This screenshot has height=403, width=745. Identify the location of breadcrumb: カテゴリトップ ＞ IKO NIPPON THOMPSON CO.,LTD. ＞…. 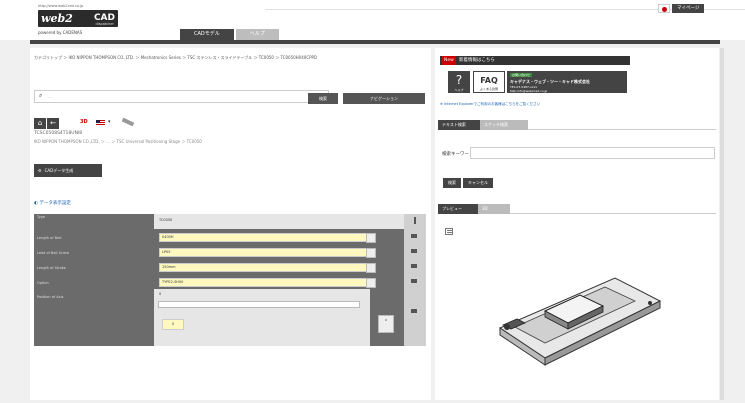
(229, 57).